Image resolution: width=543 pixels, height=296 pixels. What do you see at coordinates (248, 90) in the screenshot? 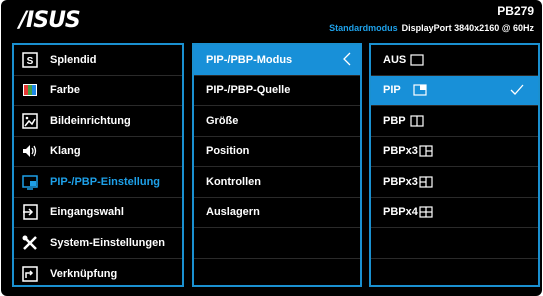
I see `submenu-label: PIP-/PBP-Quelle` at bounding box center [248, 90].